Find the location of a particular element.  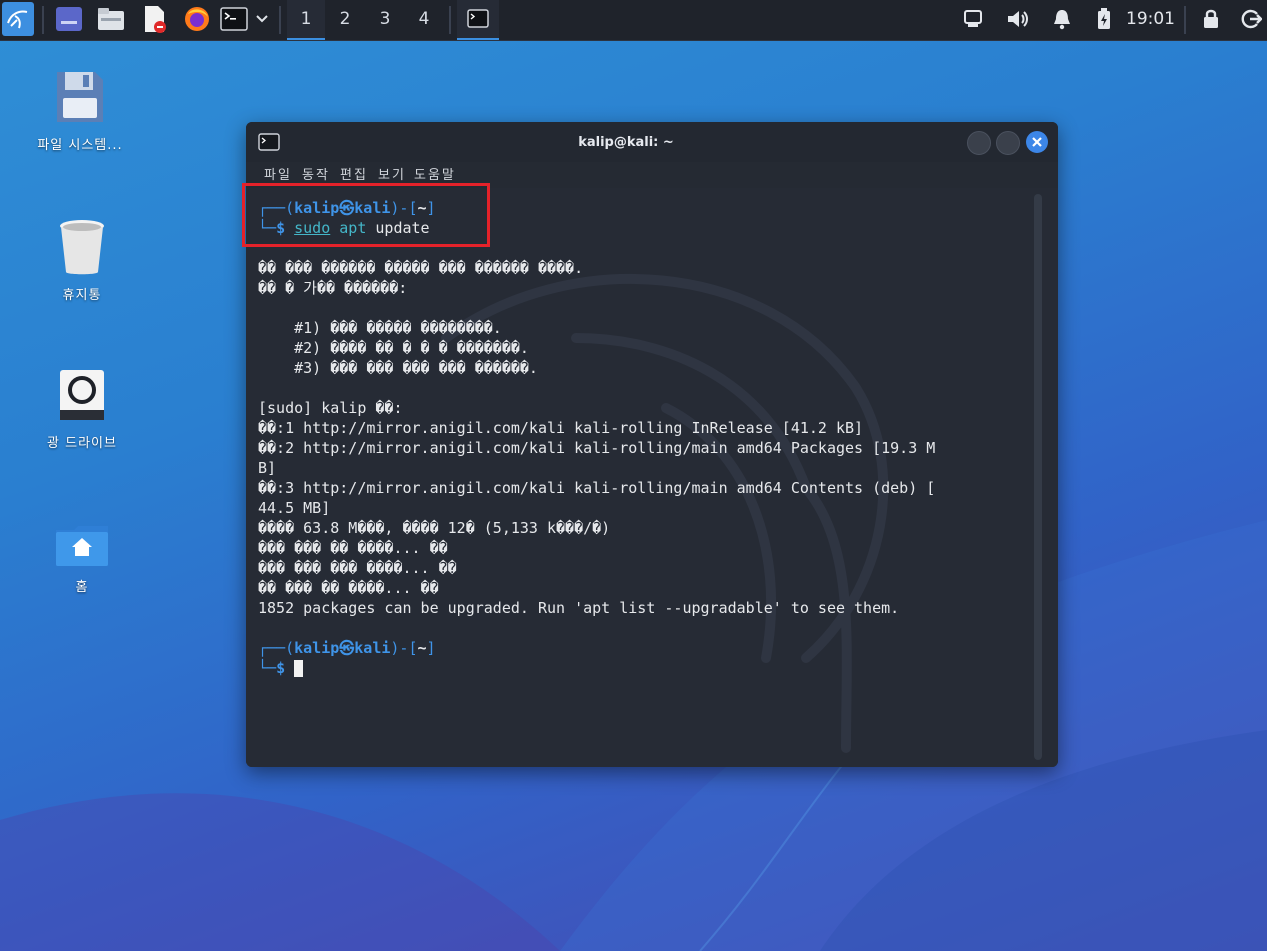

menu-help: 도움말 is located at coordinates (435, 173).